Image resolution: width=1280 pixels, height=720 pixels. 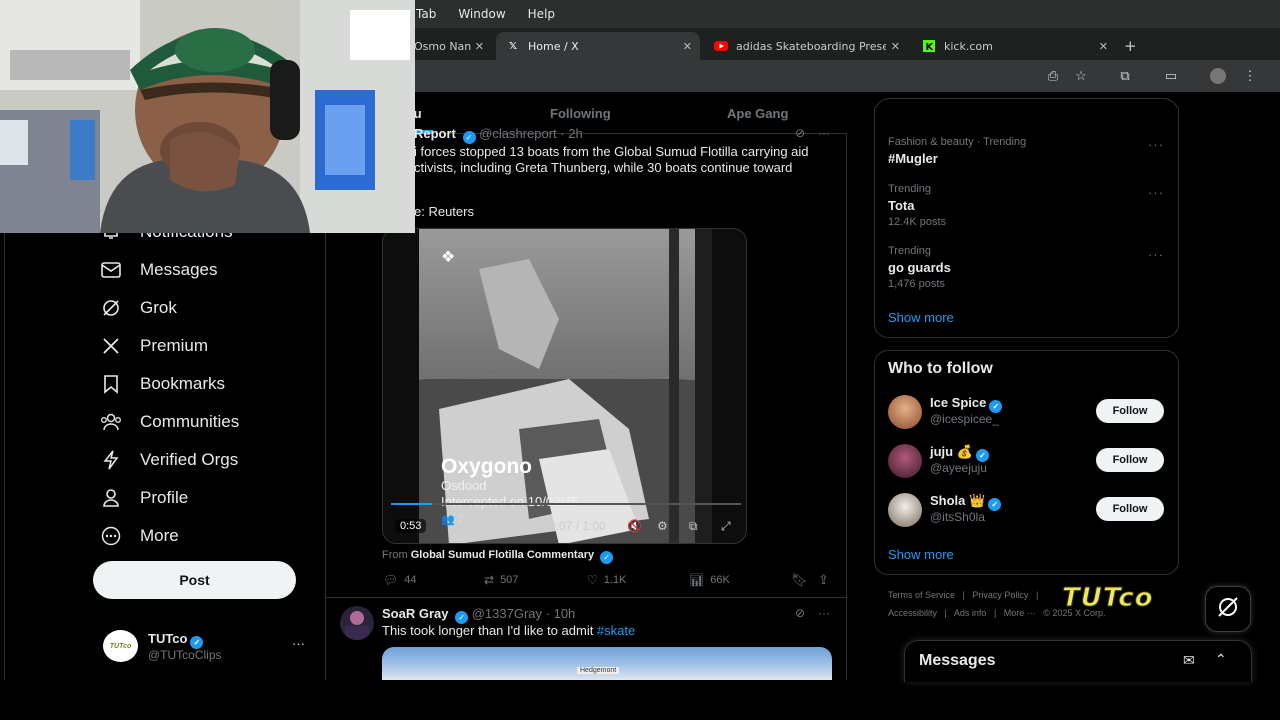 I want to click on post-image: Hedgemont, so click(x=607, y=663).